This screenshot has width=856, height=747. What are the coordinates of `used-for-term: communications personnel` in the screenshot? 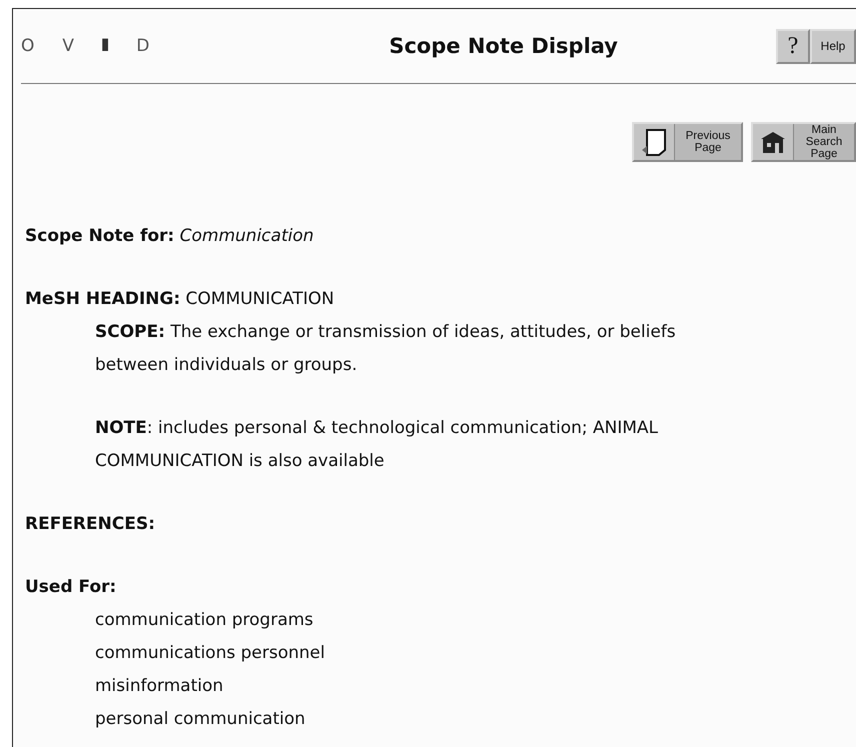 It's located at (210, 653).